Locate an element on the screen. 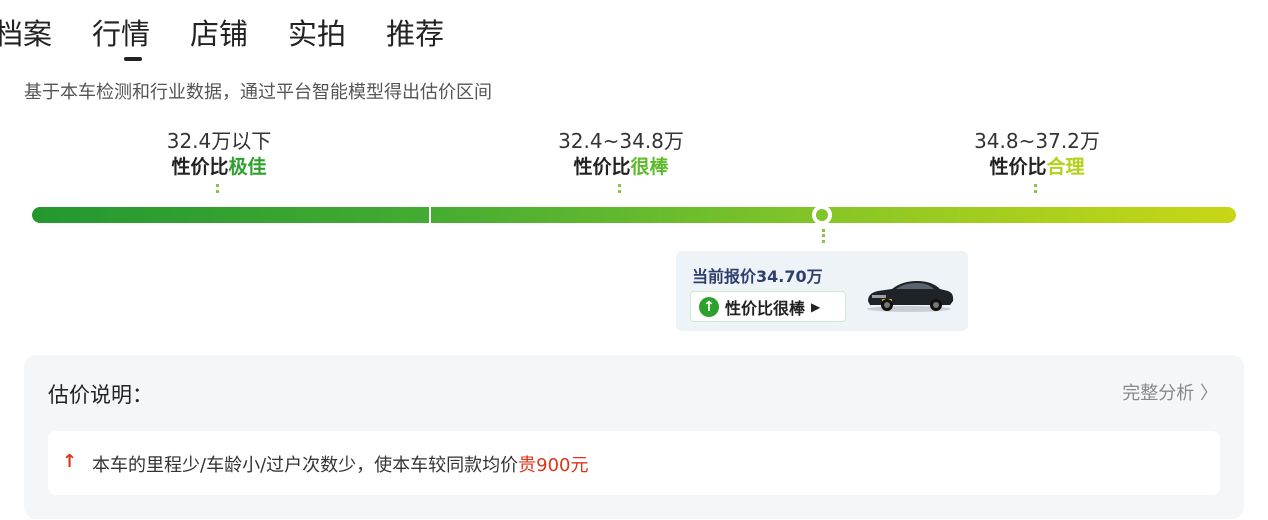 The height and width of the screenshot is (520, 1268). segment-rating: 性价比很棒 is located at coordinates (621, 167).